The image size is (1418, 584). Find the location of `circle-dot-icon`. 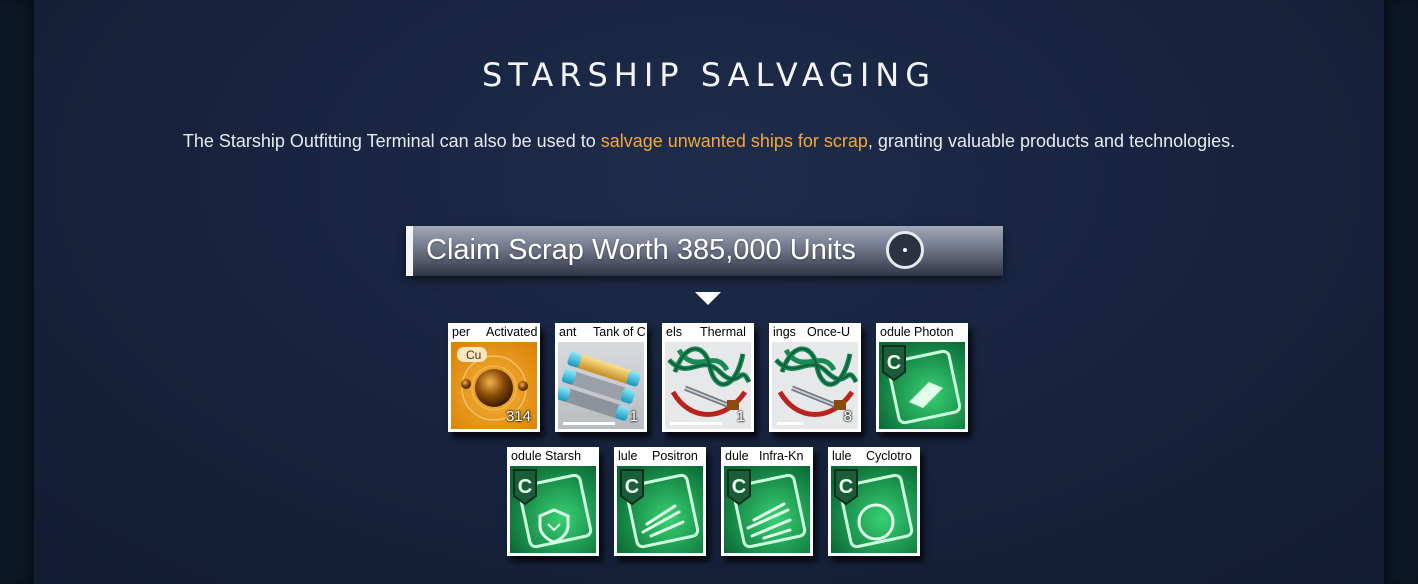

circle-dot-icon is located at coordinates (905, 250).